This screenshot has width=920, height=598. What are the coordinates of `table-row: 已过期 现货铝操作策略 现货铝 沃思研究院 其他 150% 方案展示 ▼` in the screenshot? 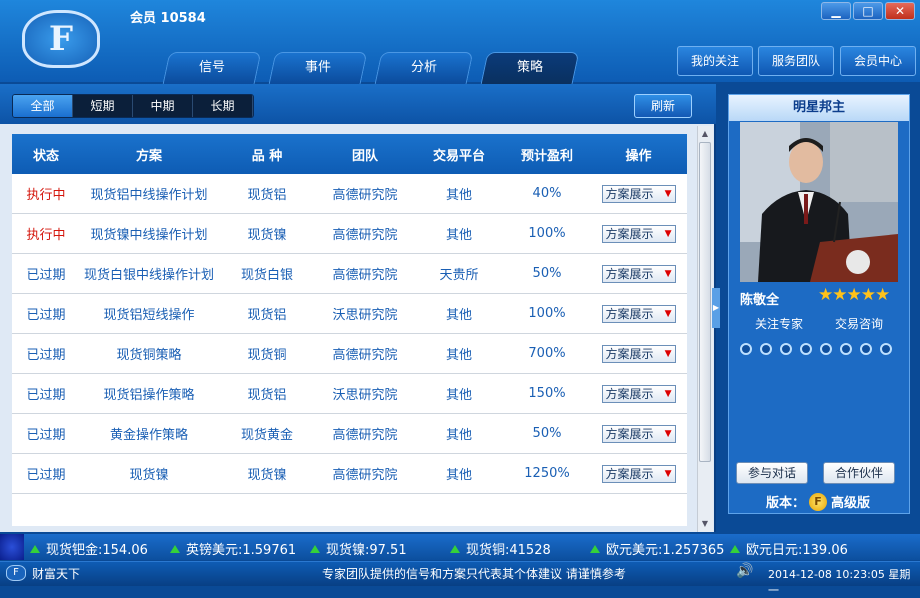 It's located at (349, 394).